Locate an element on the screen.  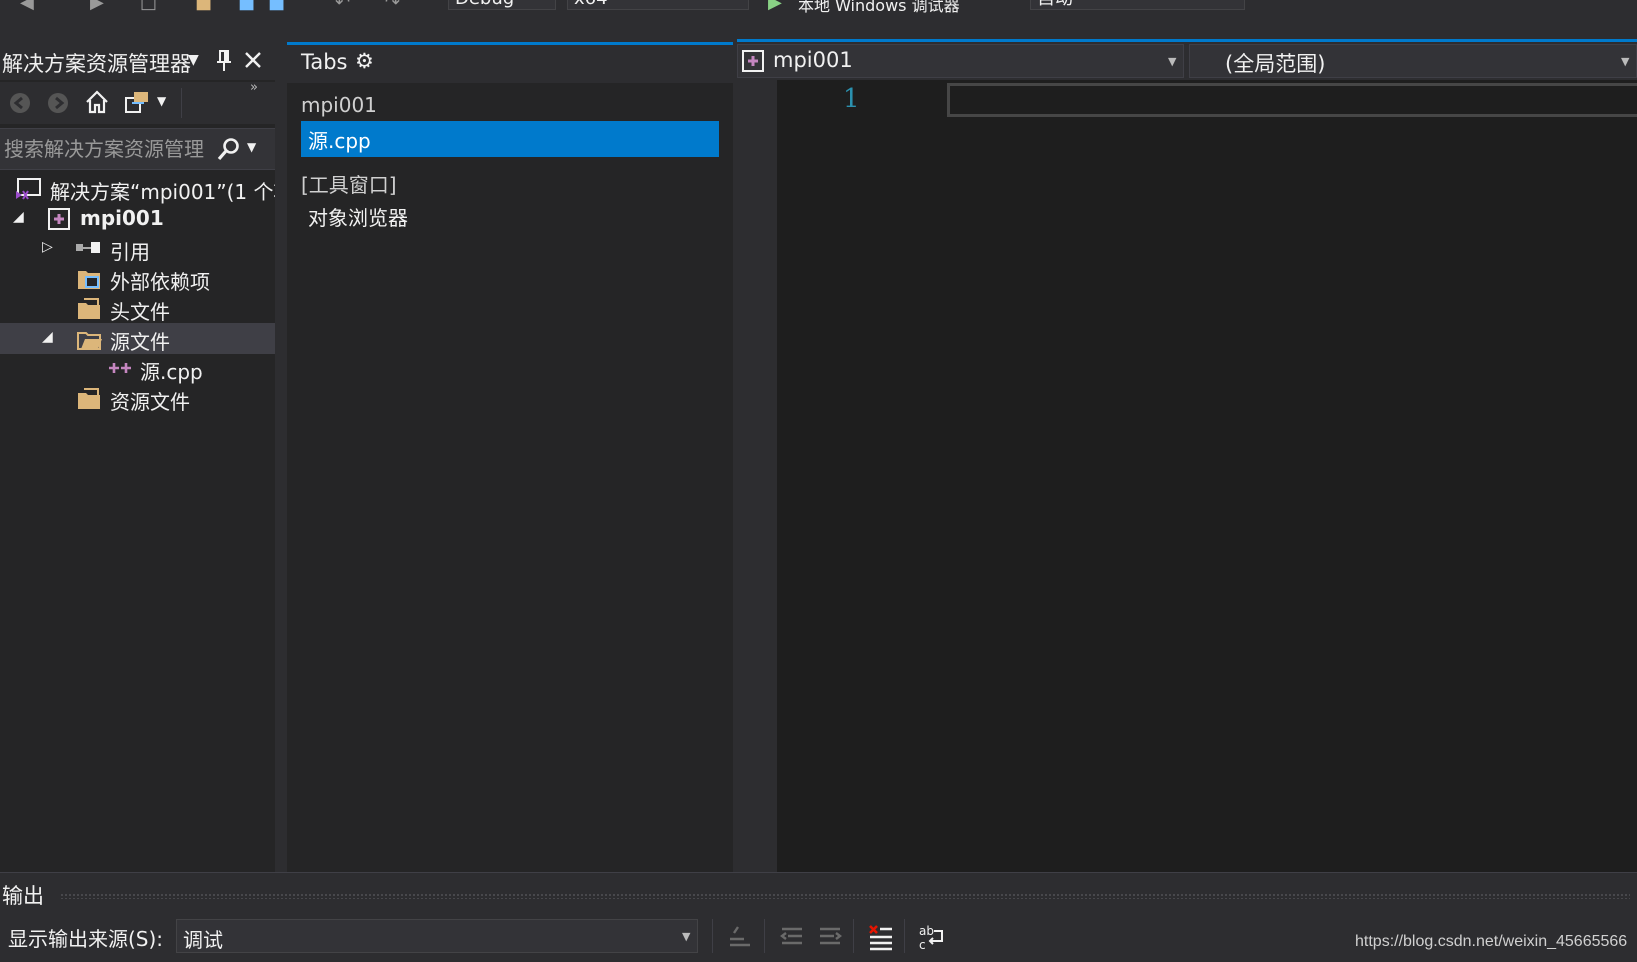
collapsed-arrow-icon: ▷ is located at coordinates (47, 247).